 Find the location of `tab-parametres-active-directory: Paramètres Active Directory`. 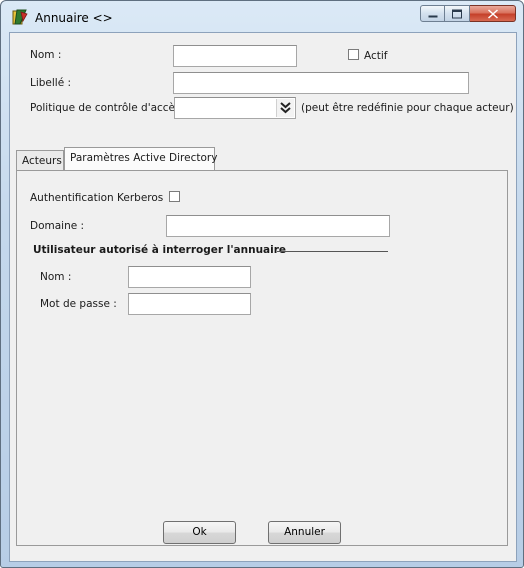

tab-parametres-active-directory: Paramètres Active Directory is located at coordinates (141, 159).